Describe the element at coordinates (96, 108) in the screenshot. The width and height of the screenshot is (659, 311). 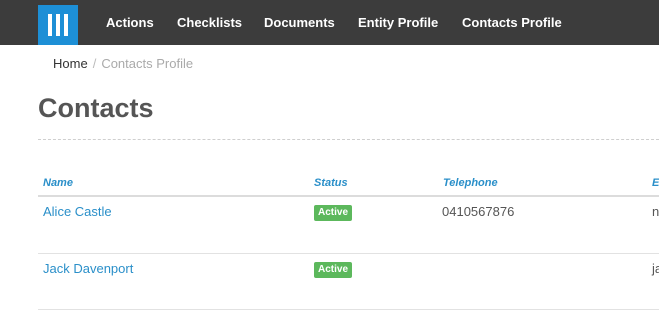
I see `page-title: Contacts` at that location.